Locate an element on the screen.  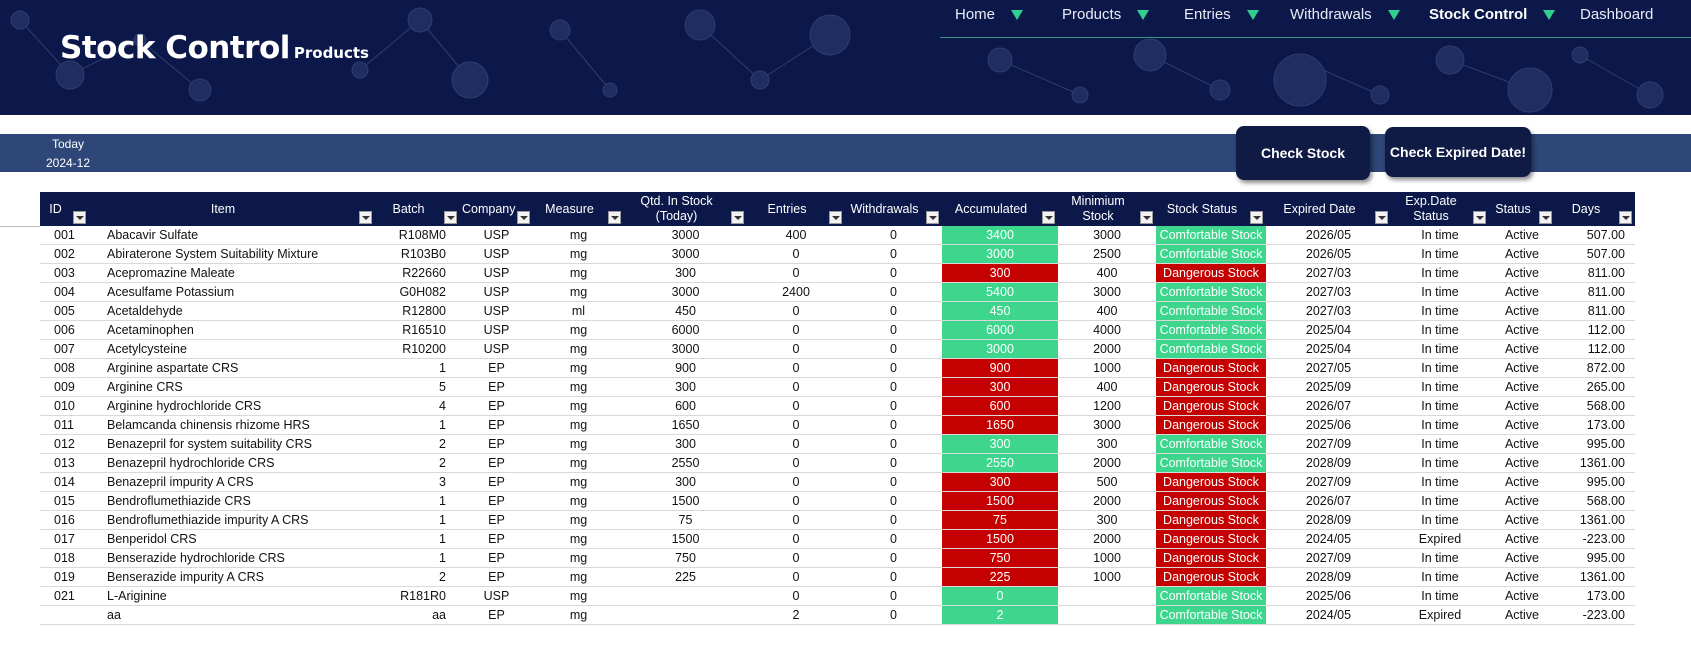
cell-expired-date: 2027/03 is located at coordinates (1328, 311).